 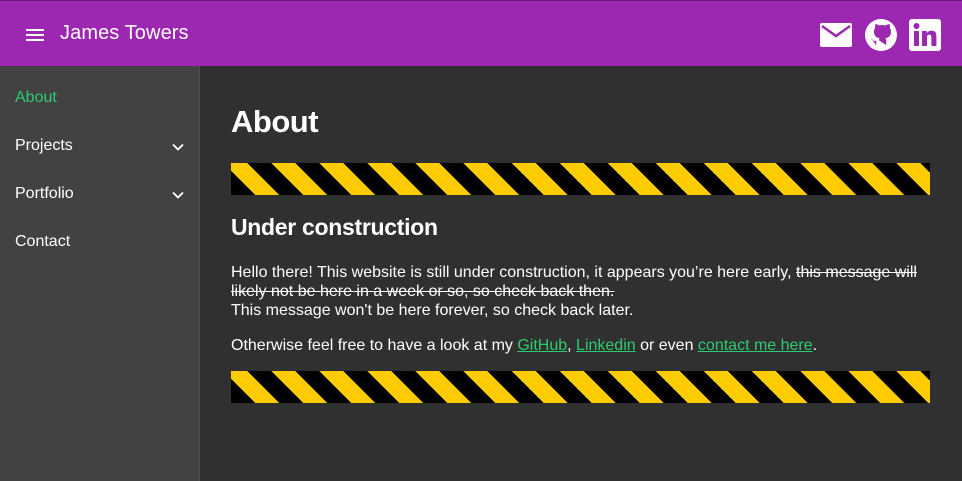 I want to click on sidebar-item-portfolio: Portfolio, so click(x=99, y=194).